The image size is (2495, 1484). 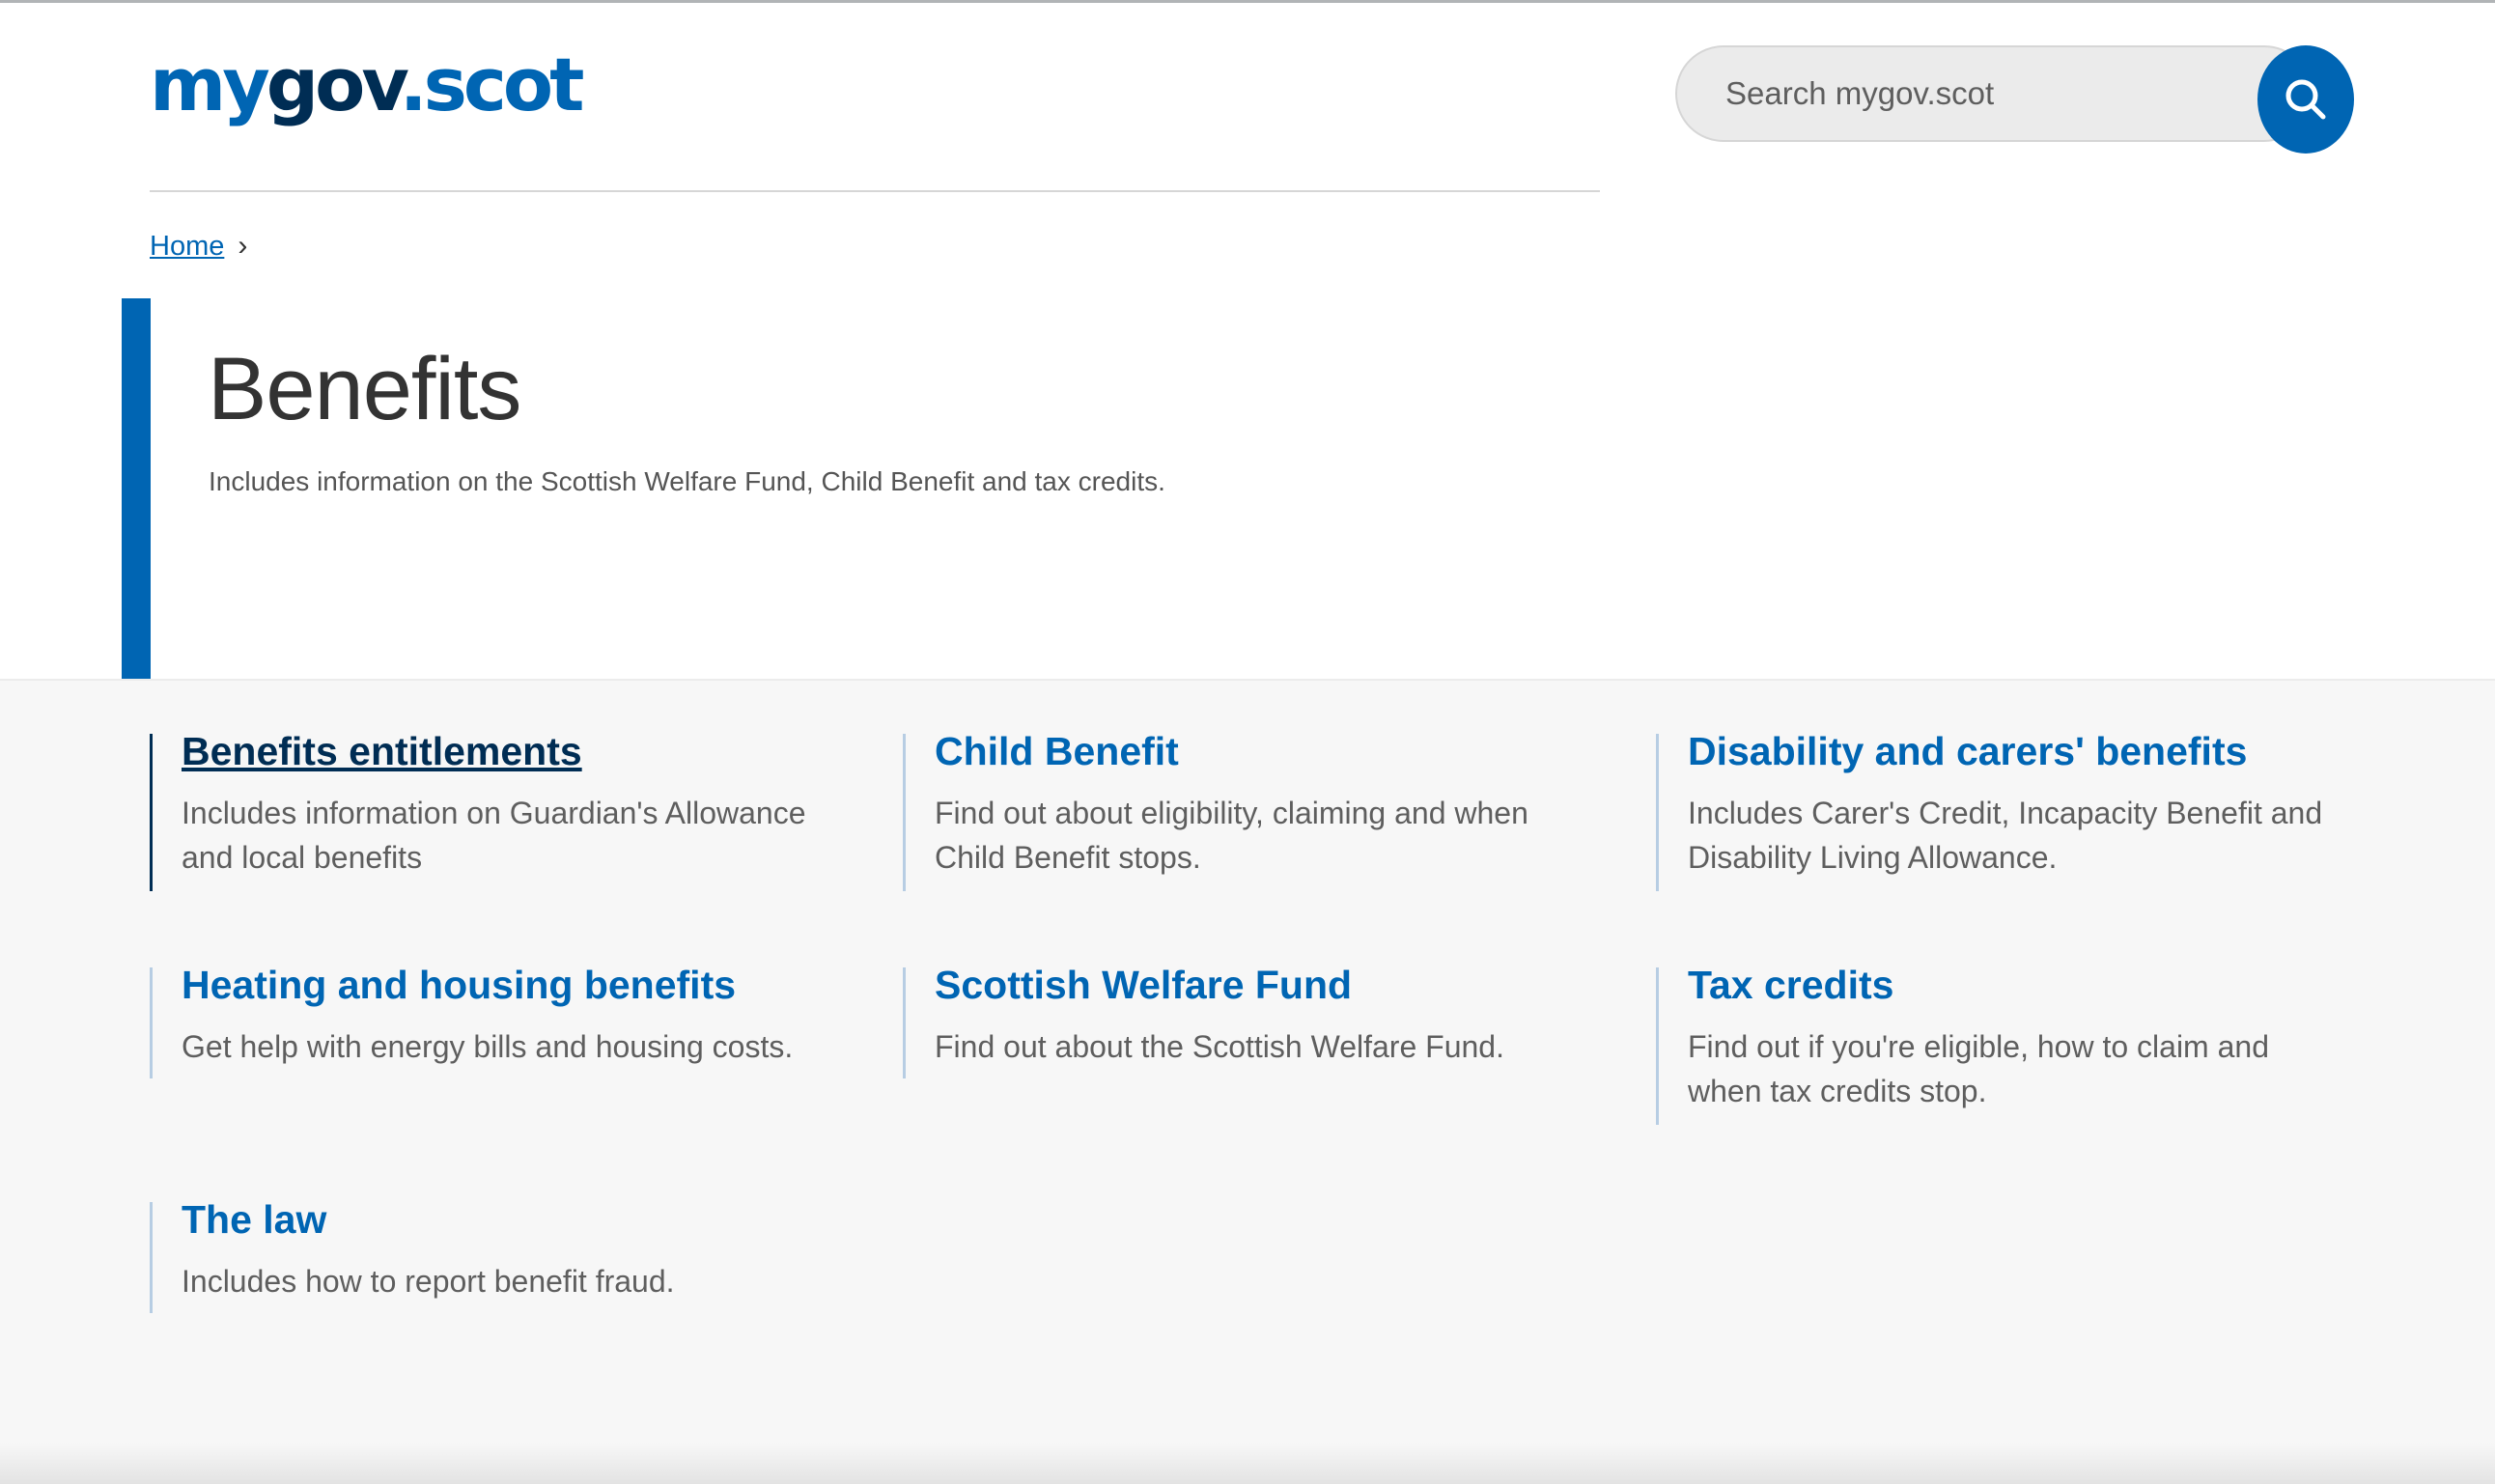 I want to click on topic-link: Tax credits, so click(x=2020, y=986).